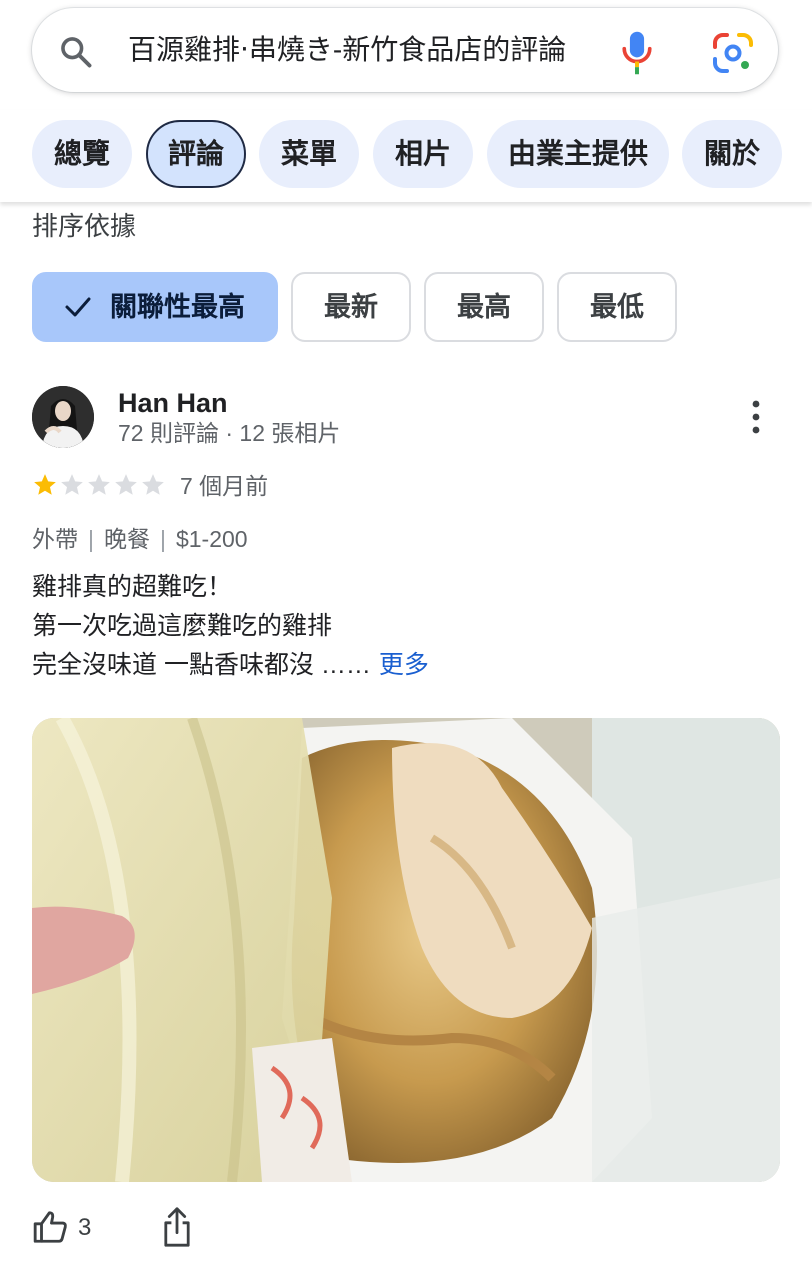  Describe the element at coordinates (756, 417) in the screenshot. I see `more-options-icon` at that location.